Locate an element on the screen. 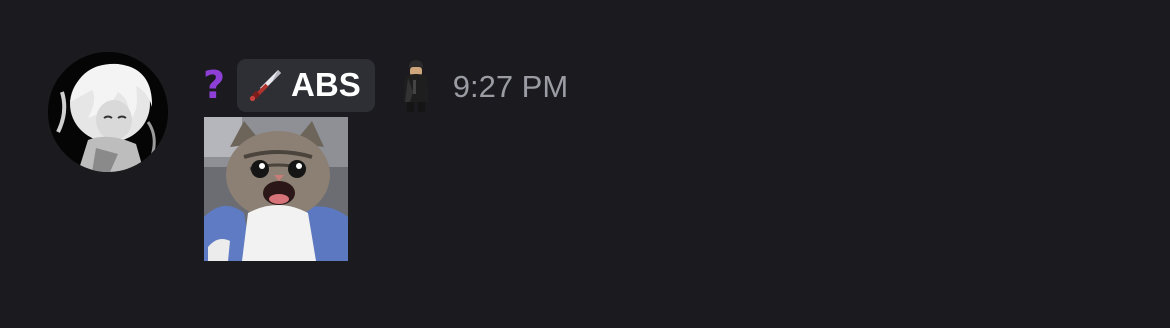 Image resolution: width=1170 pixels, height=328 pixels. server-tag: ABS is located at coordinates (306, 85).